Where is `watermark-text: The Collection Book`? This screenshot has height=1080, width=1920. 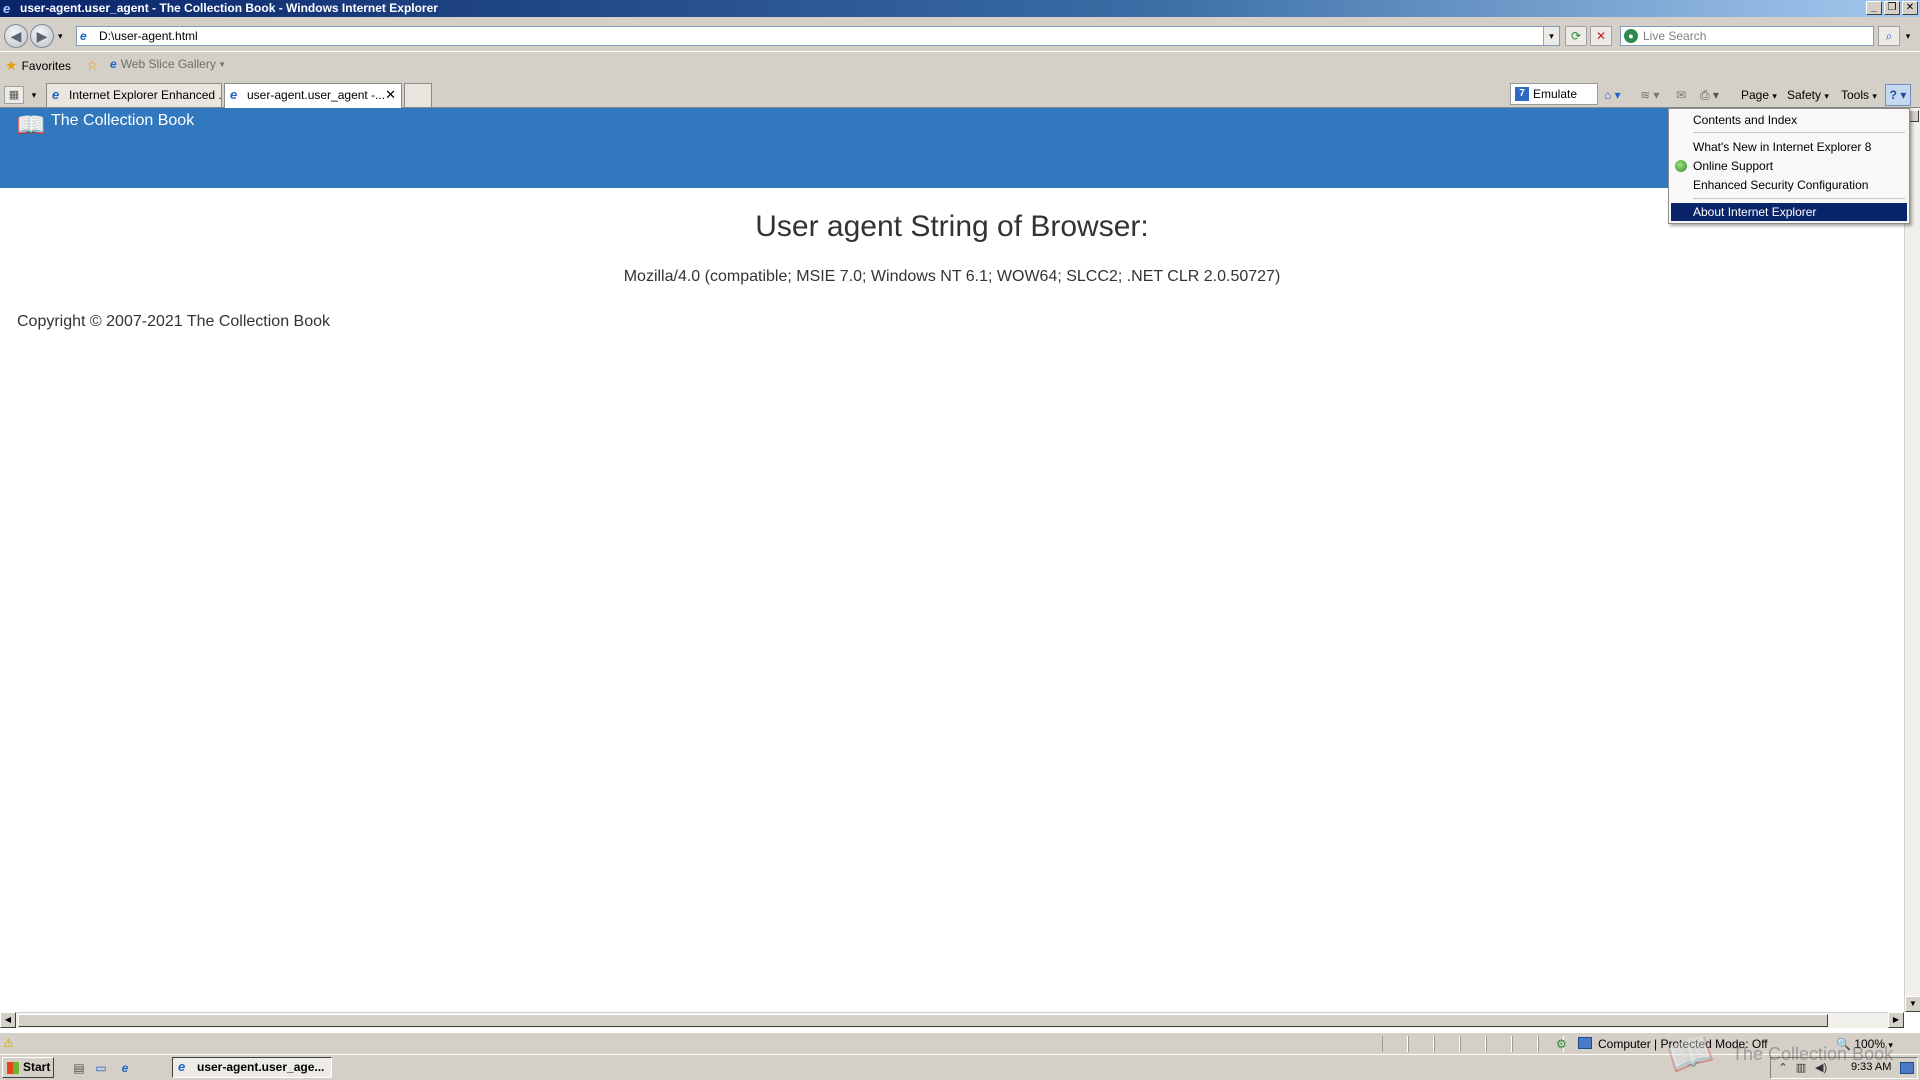
watermark-text: The Collection Book is located at coordinates (1813, 1054).